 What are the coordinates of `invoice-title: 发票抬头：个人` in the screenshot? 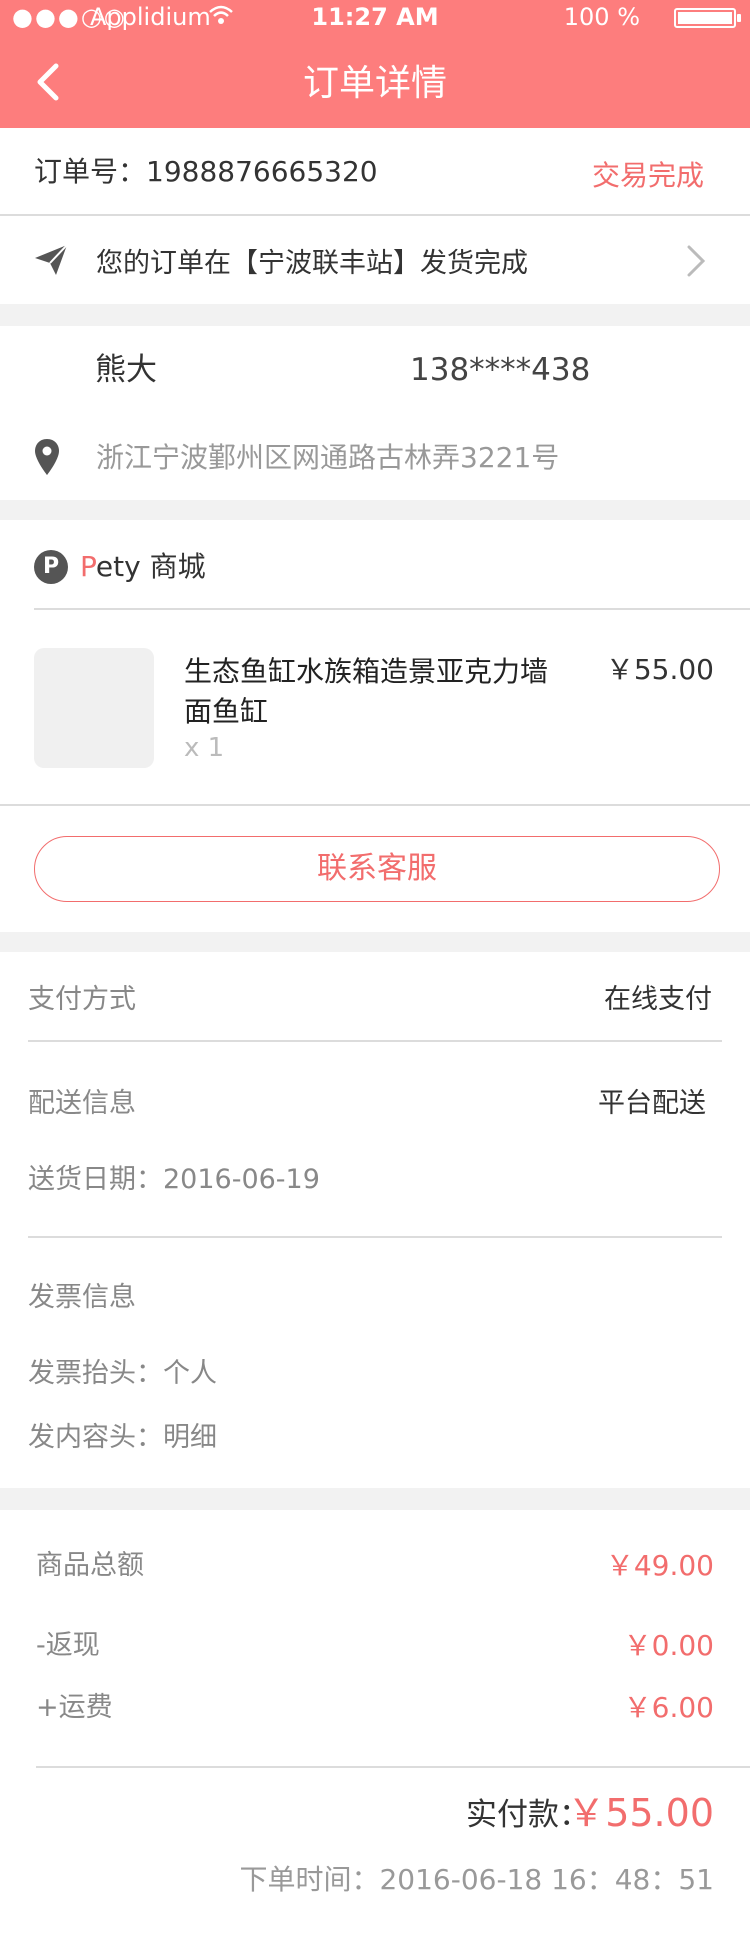 It's located at (122, 1373).